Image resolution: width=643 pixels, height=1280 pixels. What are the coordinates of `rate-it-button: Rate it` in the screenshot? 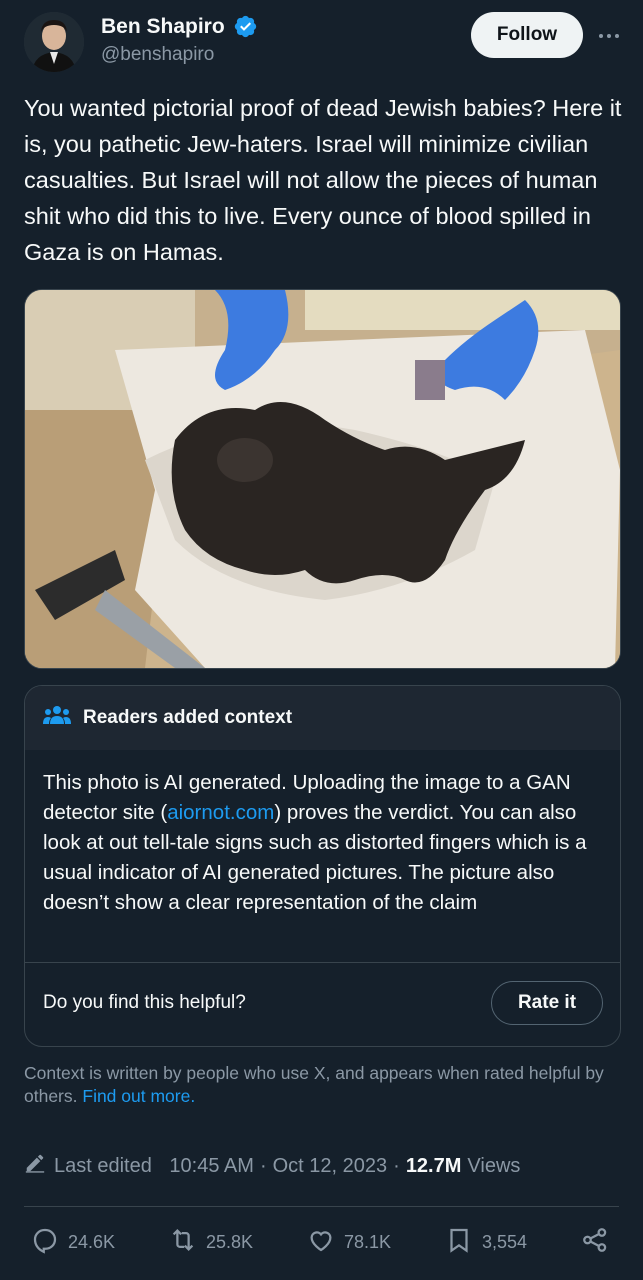 It's located at (547, 1003).